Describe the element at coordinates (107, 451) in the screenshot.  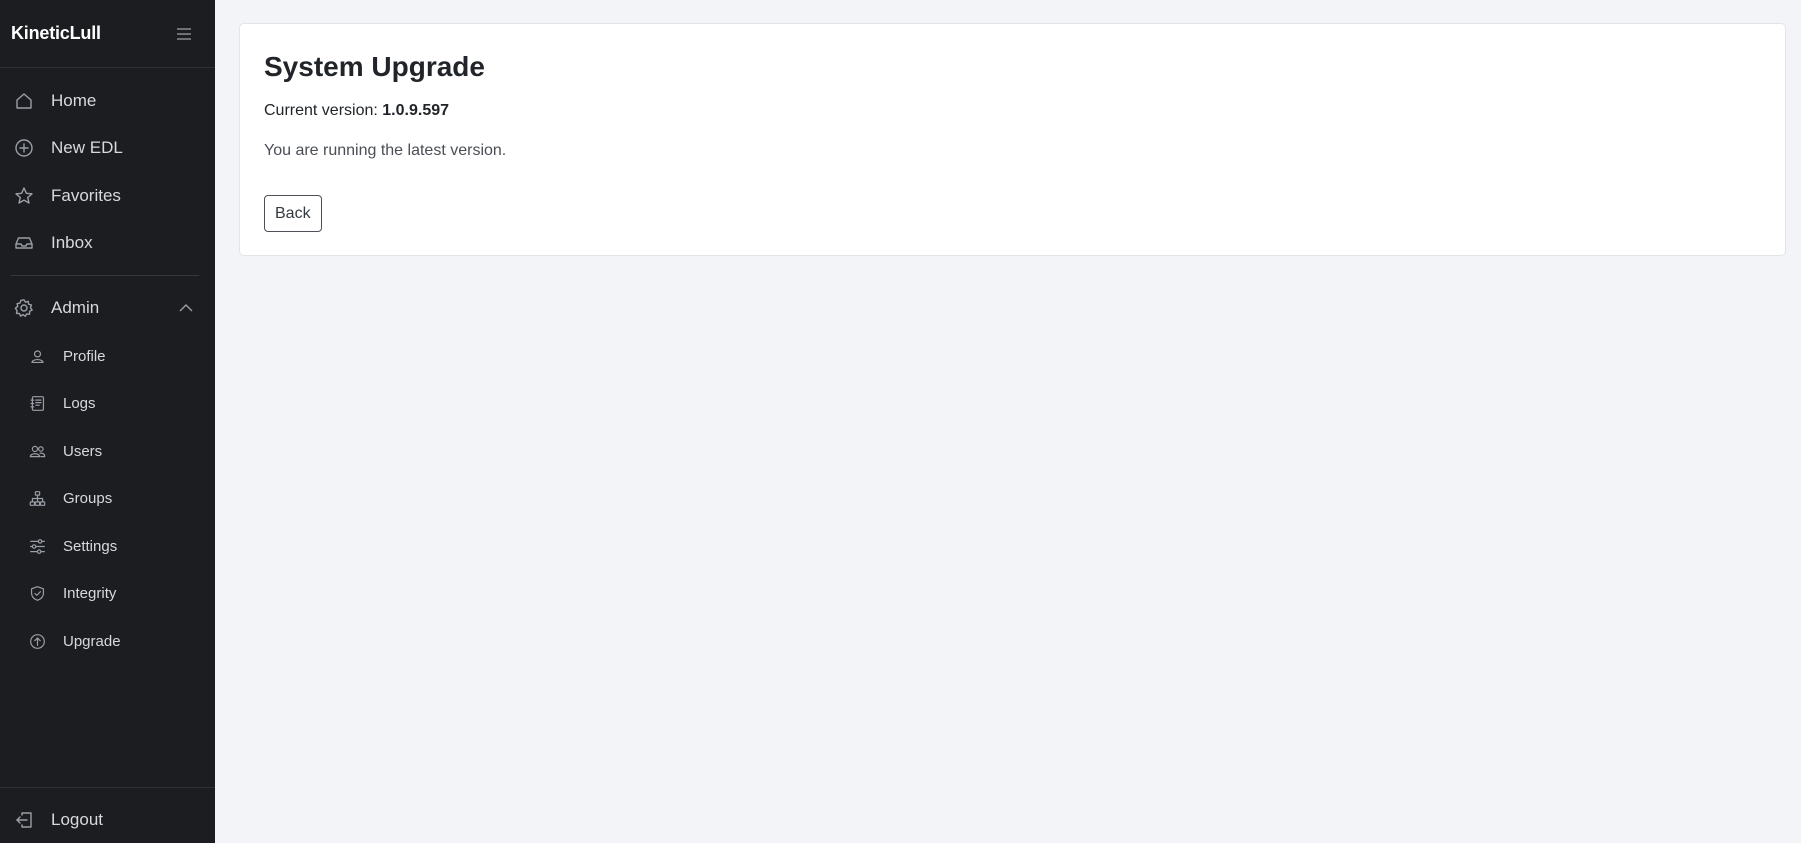
I see `sidebar-item-users: Users` at that location.